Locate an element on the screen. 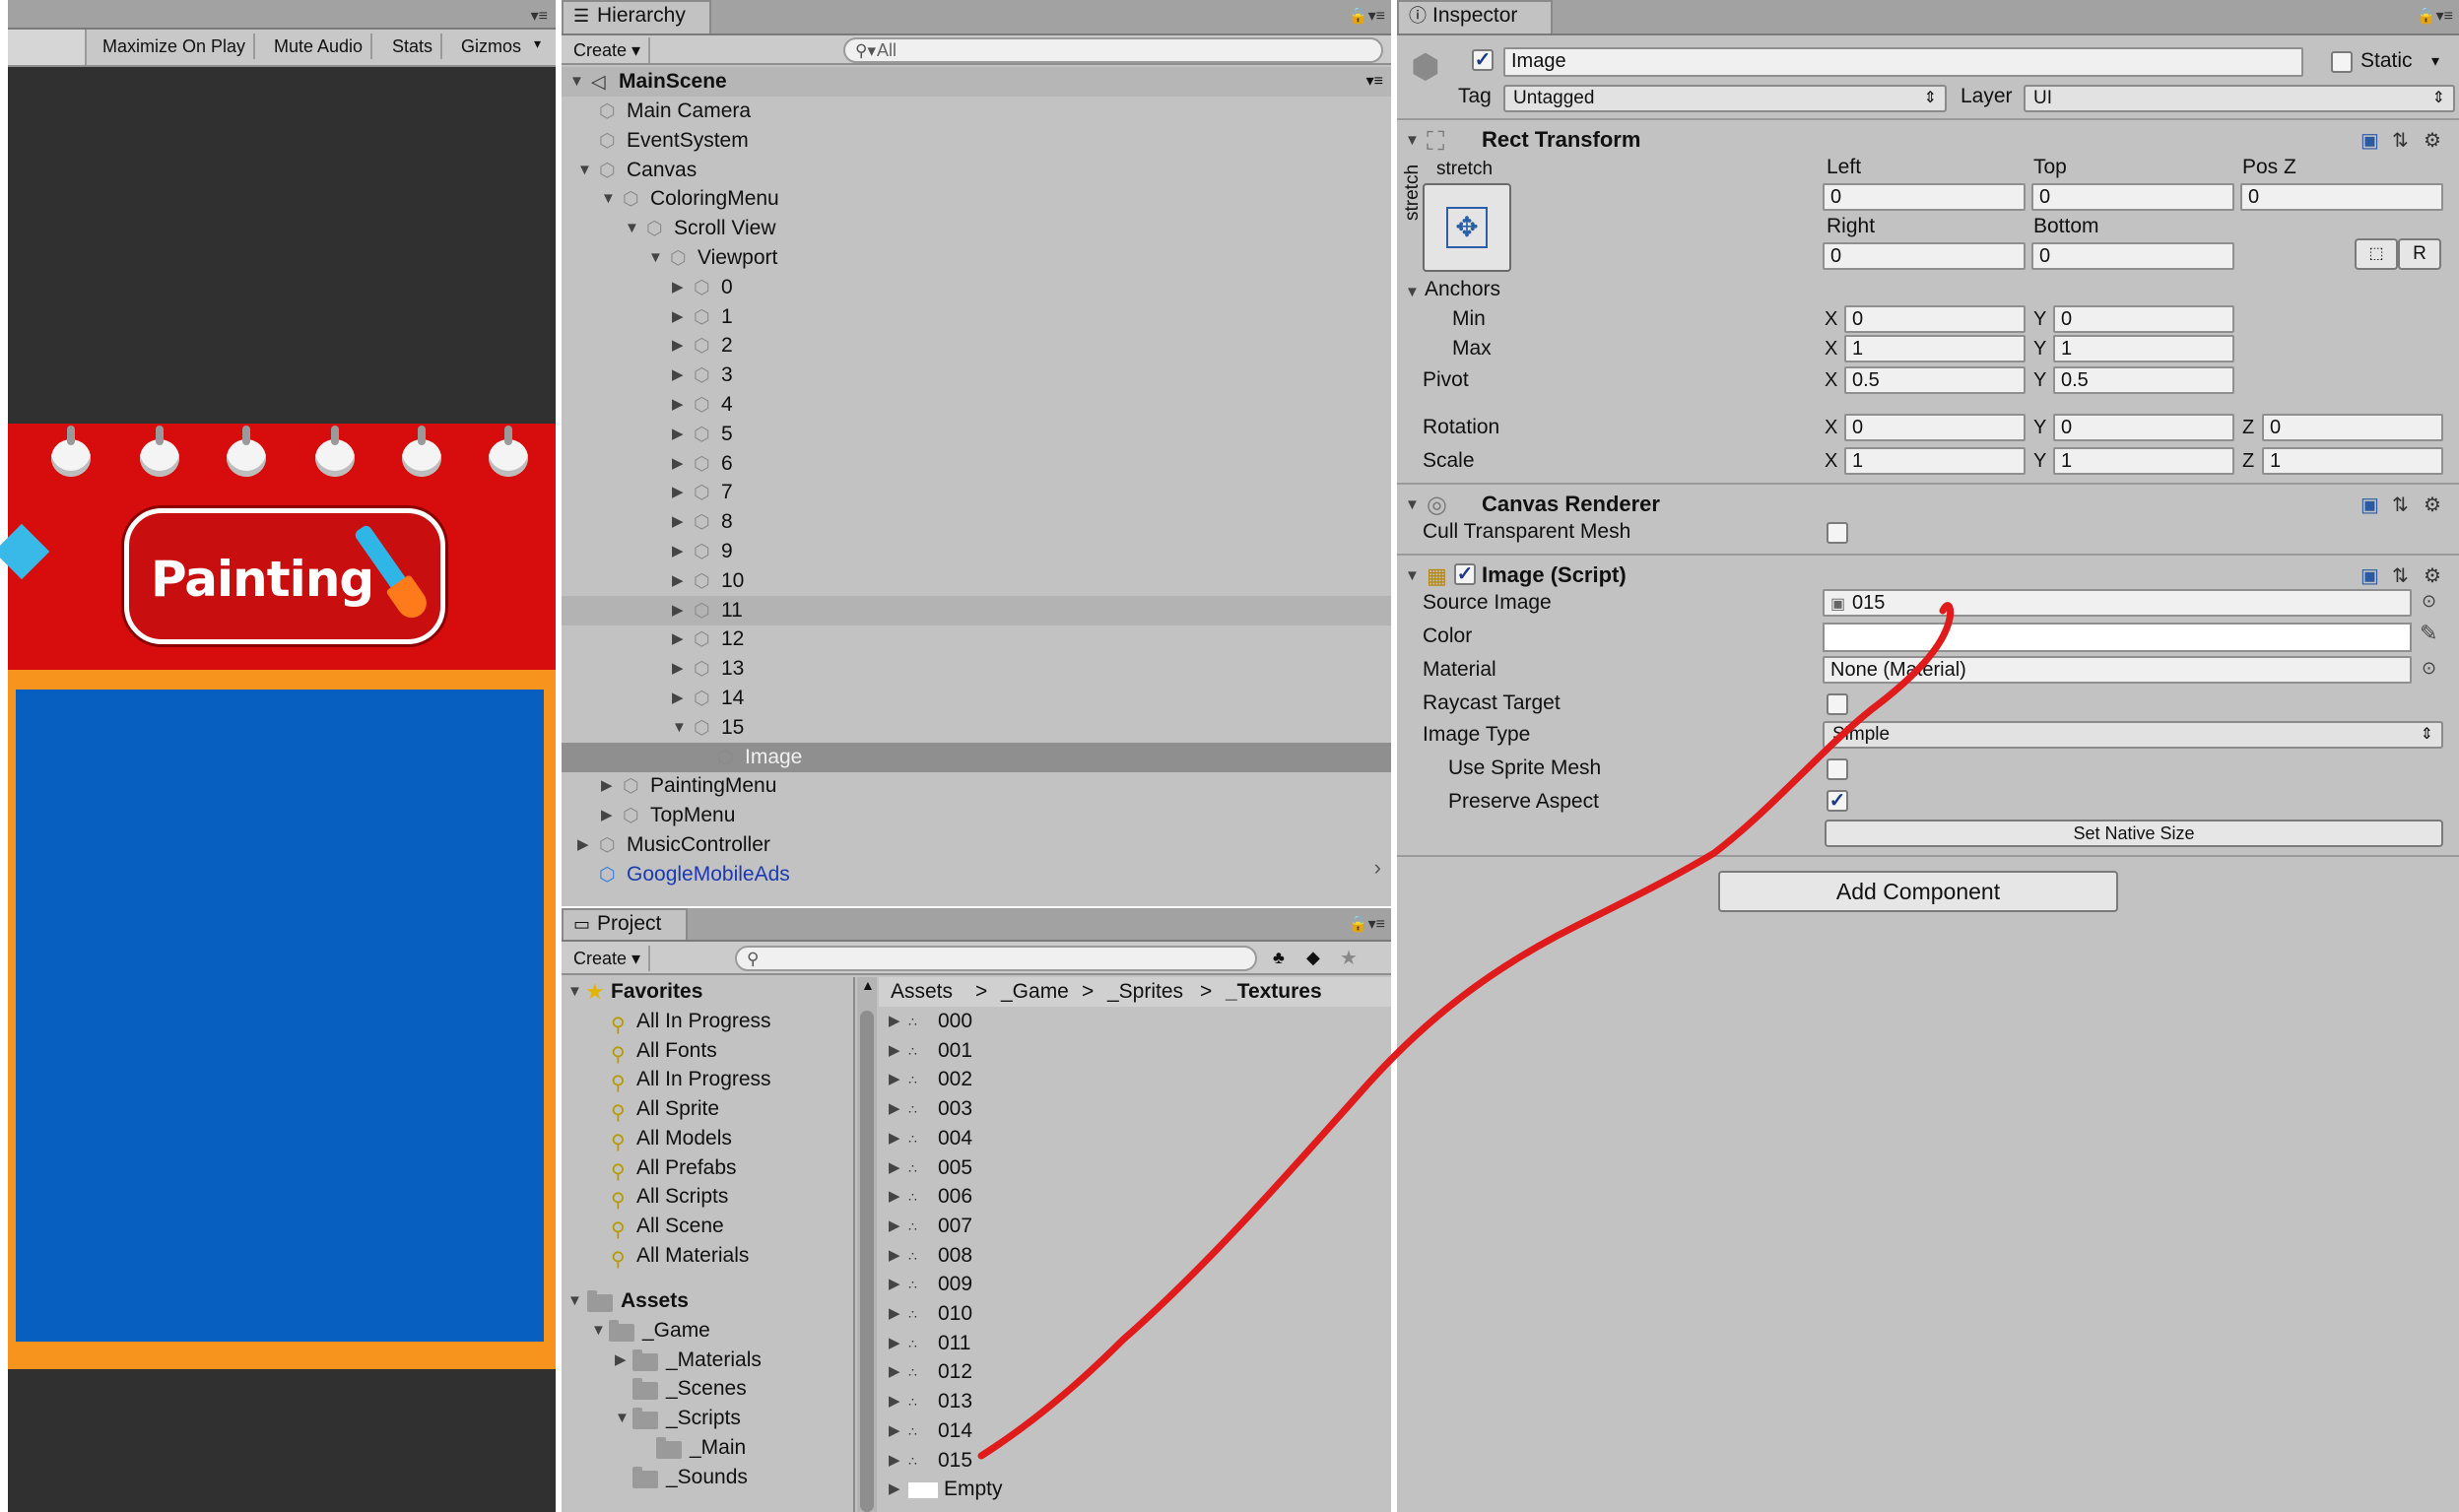 This screenshot has height=1512, width=2459. folder-item: ▶ _Materials is located at coordinates (707, 1360).